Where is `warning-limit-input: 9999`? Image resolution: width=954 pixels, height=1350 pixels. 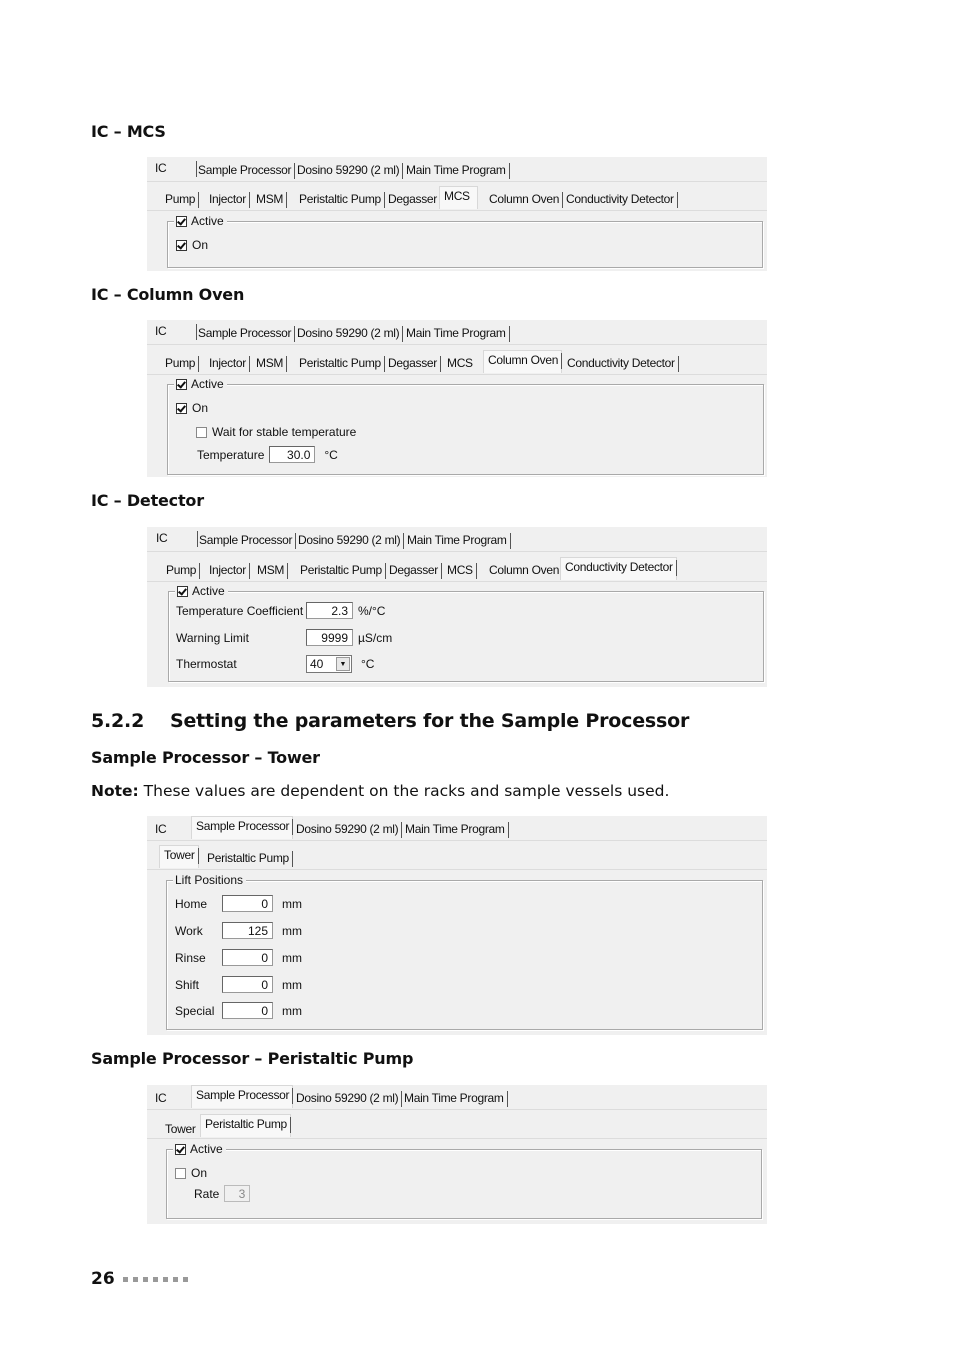 warning-limit-input: 9999 is located at coordinates (329, 637).